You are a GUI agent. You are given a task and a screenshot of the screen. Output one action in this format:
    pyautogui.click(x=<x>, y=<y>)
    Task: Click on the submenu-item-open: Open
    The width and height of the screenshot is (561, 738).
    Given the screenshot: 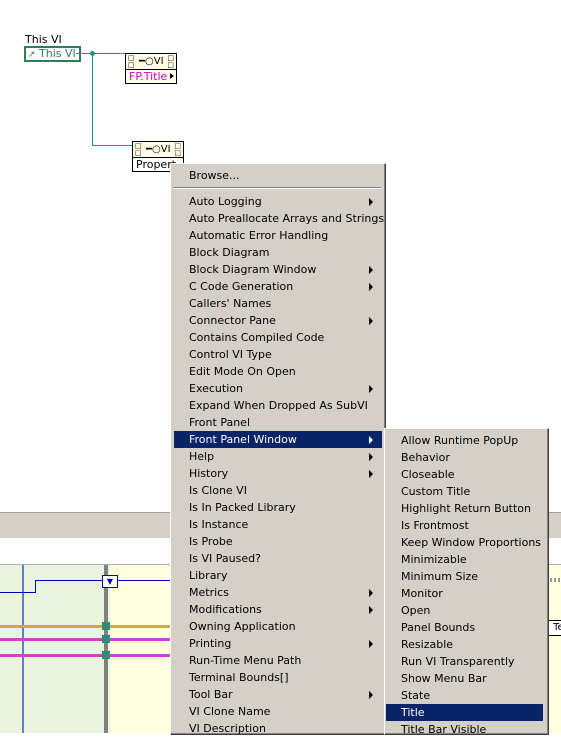 What is the action you would take?
    pyautogui.click(x=464, y=610)
    